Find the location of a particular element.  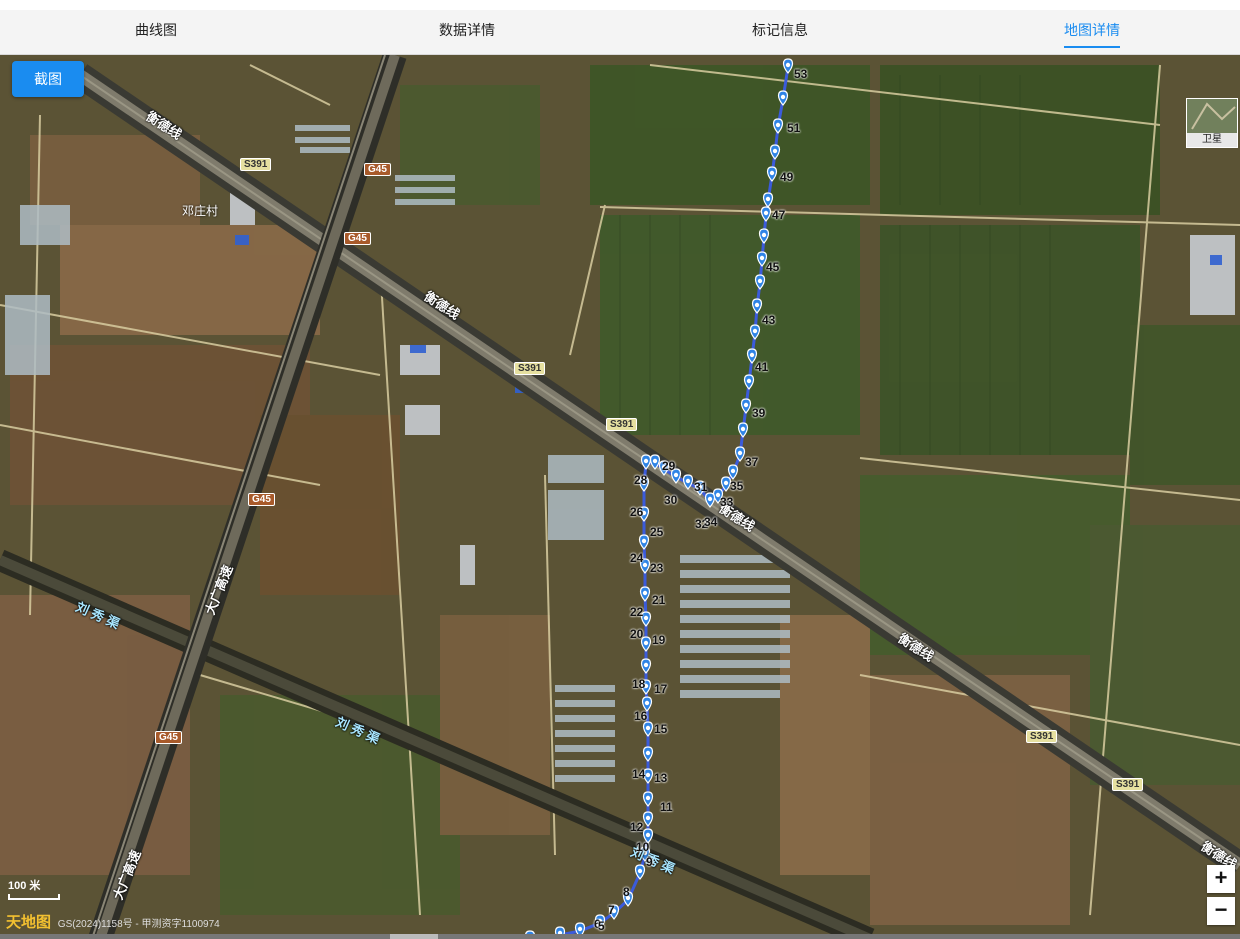

track-point-label: 24 is located at coordinates (637, 558).